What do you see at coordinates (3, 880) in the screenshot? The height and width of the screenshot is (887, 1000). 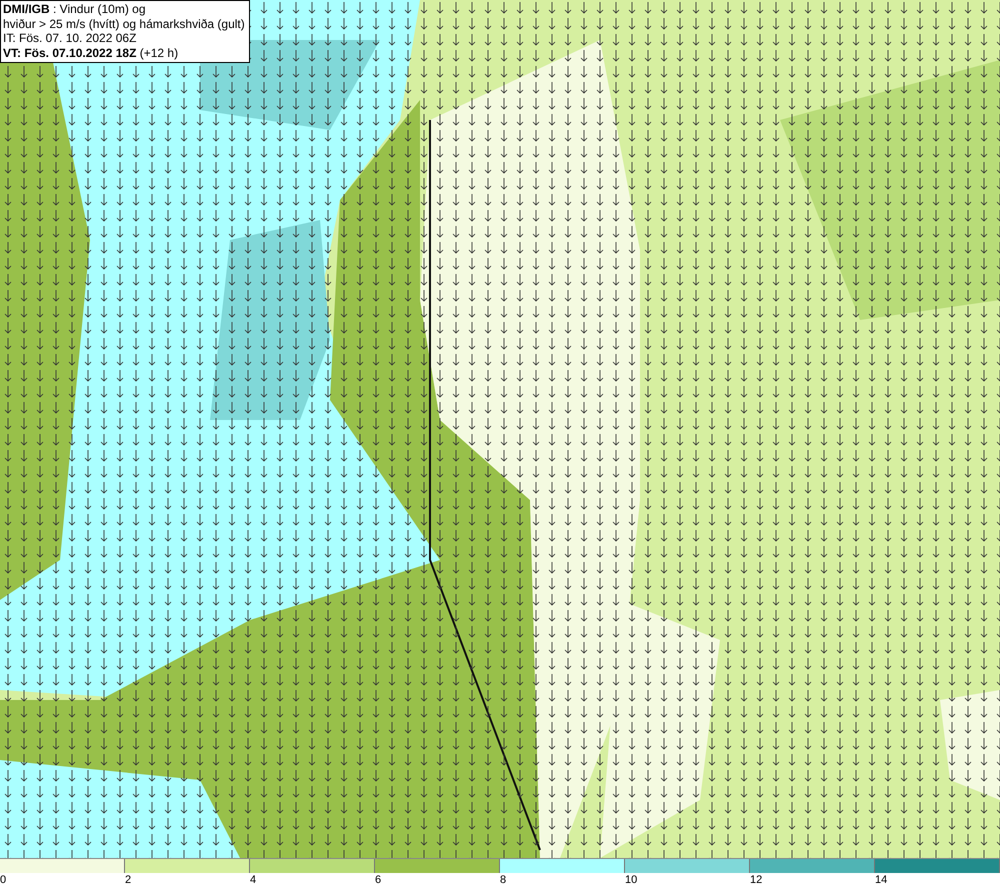 I see `scale-tick-label: 0` at bounding box center [3, 880].